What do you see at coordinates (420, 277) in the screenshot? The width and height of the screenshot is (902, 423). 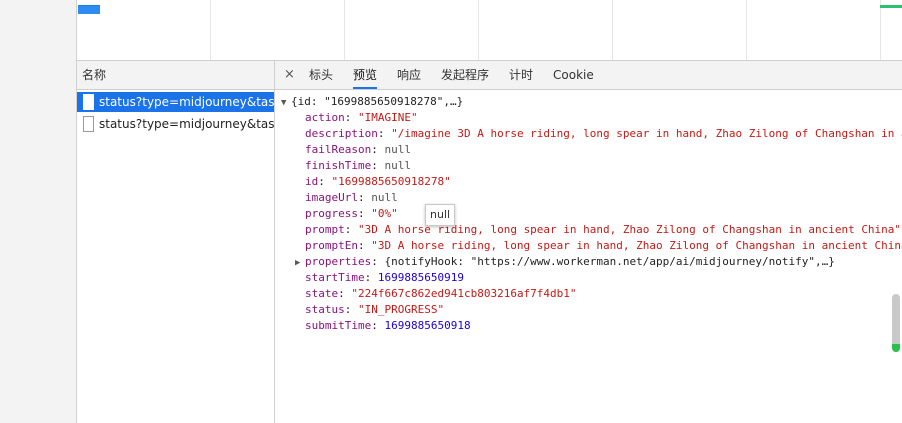 I see `json-value: 1699885650919` at bounding box center [420, 277].